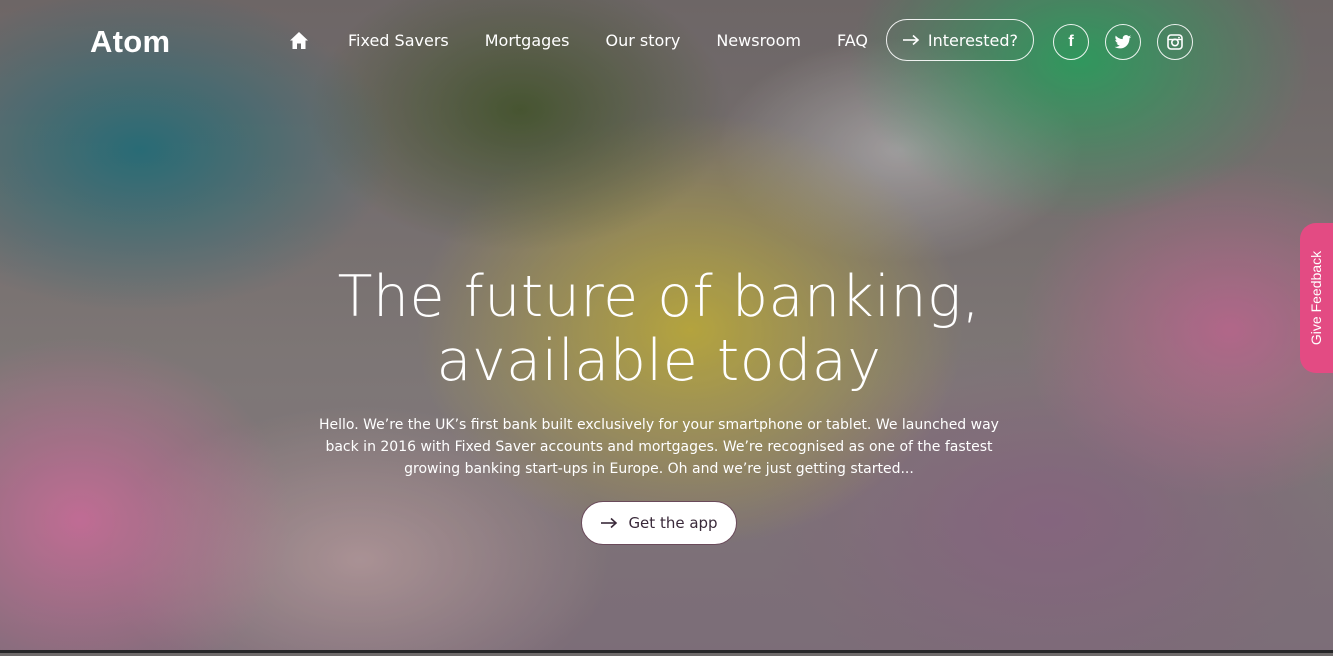  I want to click on social-links: f, so click(1131, 42).